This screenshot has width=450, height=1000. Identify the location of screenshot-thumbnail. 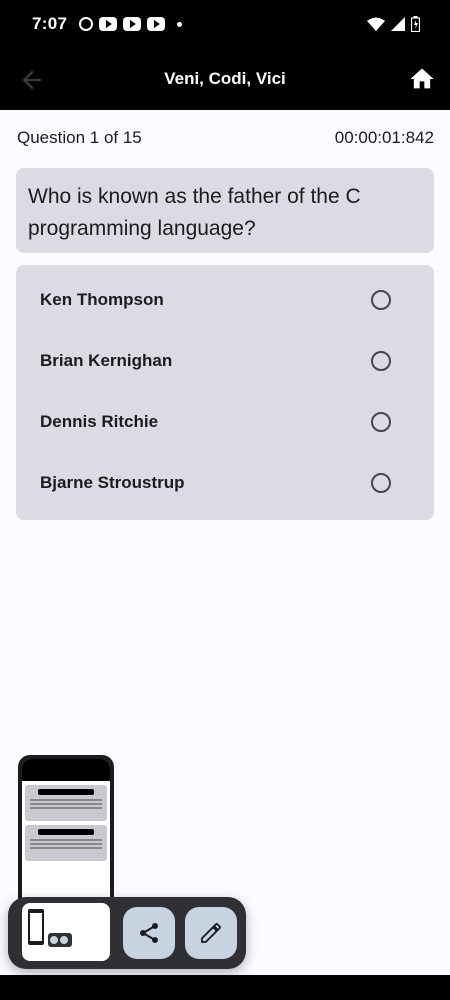
(66, 932).